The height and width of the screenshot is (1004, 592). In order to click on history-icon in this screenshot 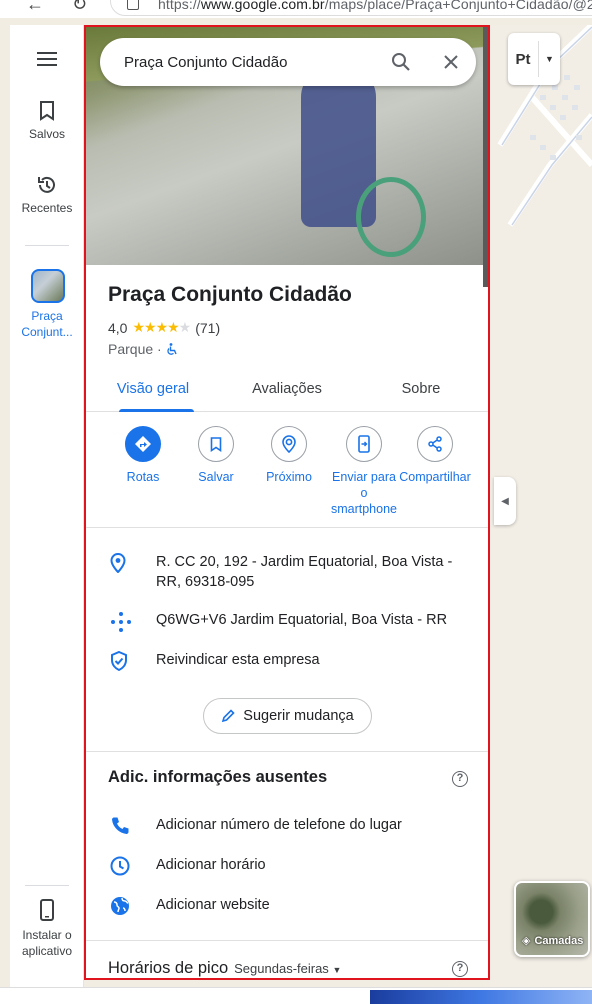, I will do `click(46, 184)`.